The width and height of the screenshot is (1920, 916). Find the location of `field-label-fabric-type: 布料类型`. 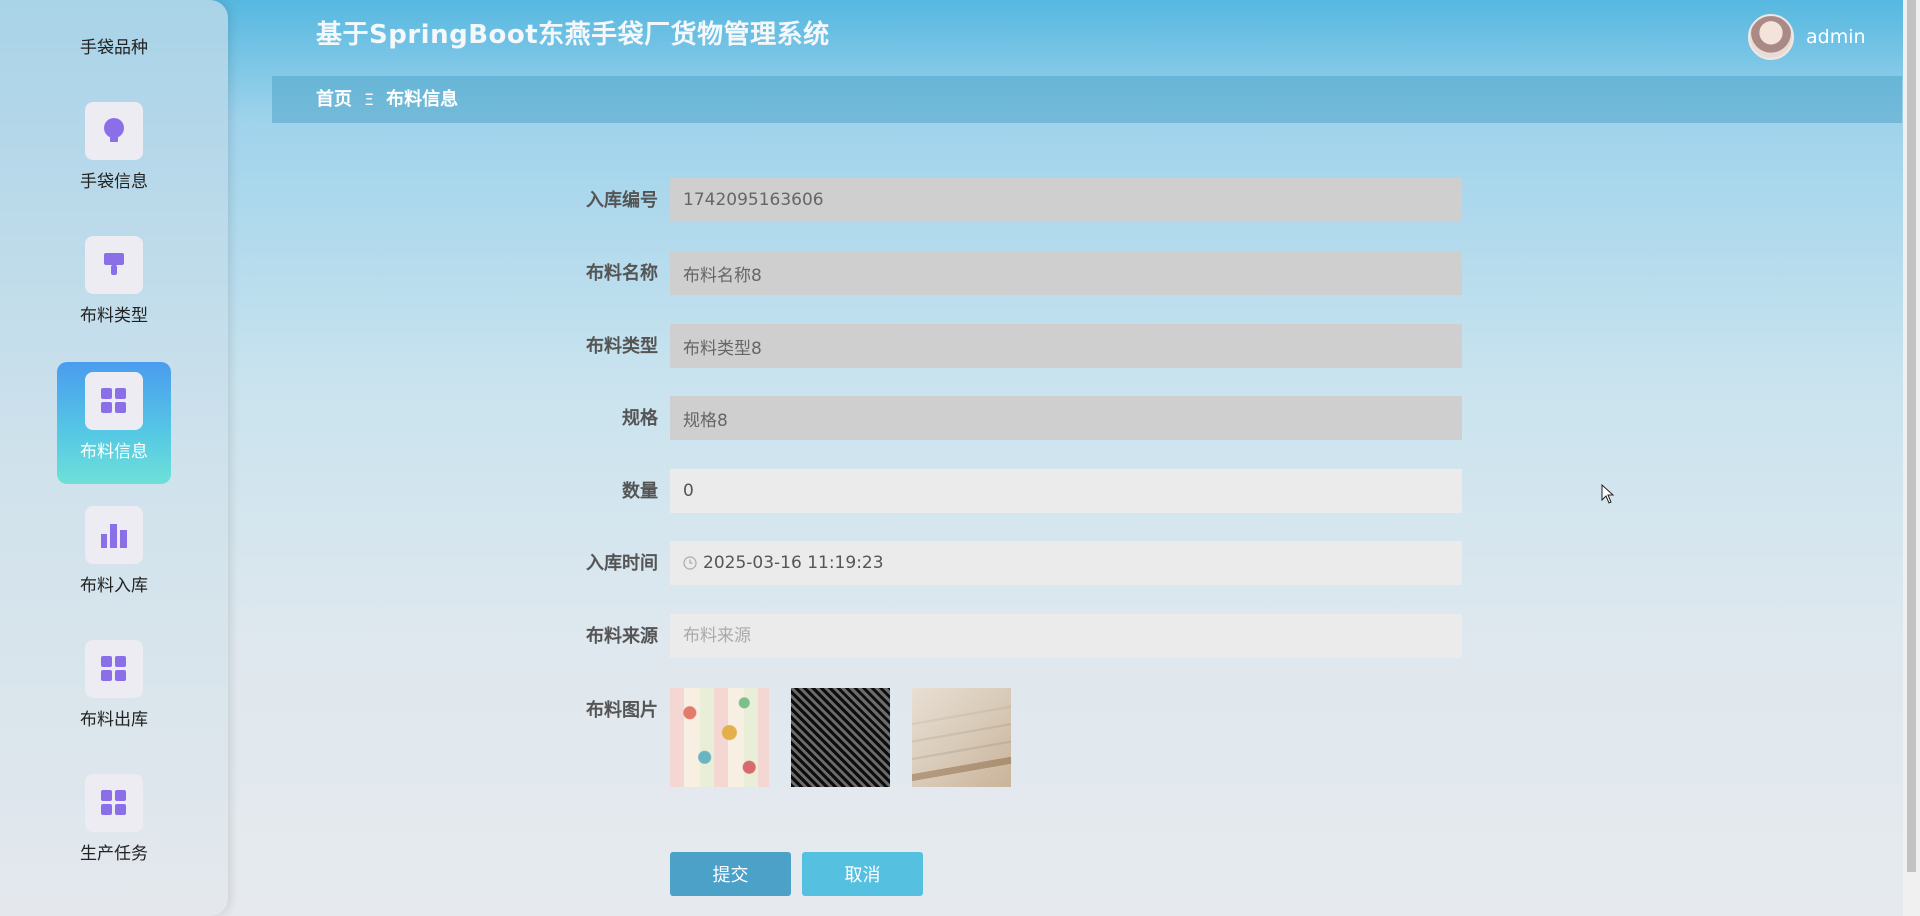

field-label-fabric-type: 布料类型 is located at coordinates (622, 346).